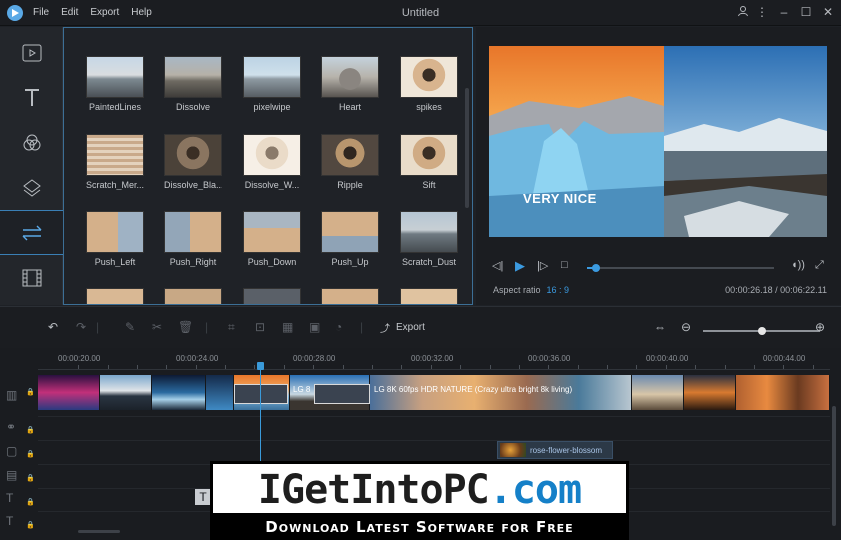 The height and width of the screenshot is (540, 841). What do you see at coordinates (15, 13) in the screenshot?
I see `app-logo-icon` at bounding box center [15, 13].